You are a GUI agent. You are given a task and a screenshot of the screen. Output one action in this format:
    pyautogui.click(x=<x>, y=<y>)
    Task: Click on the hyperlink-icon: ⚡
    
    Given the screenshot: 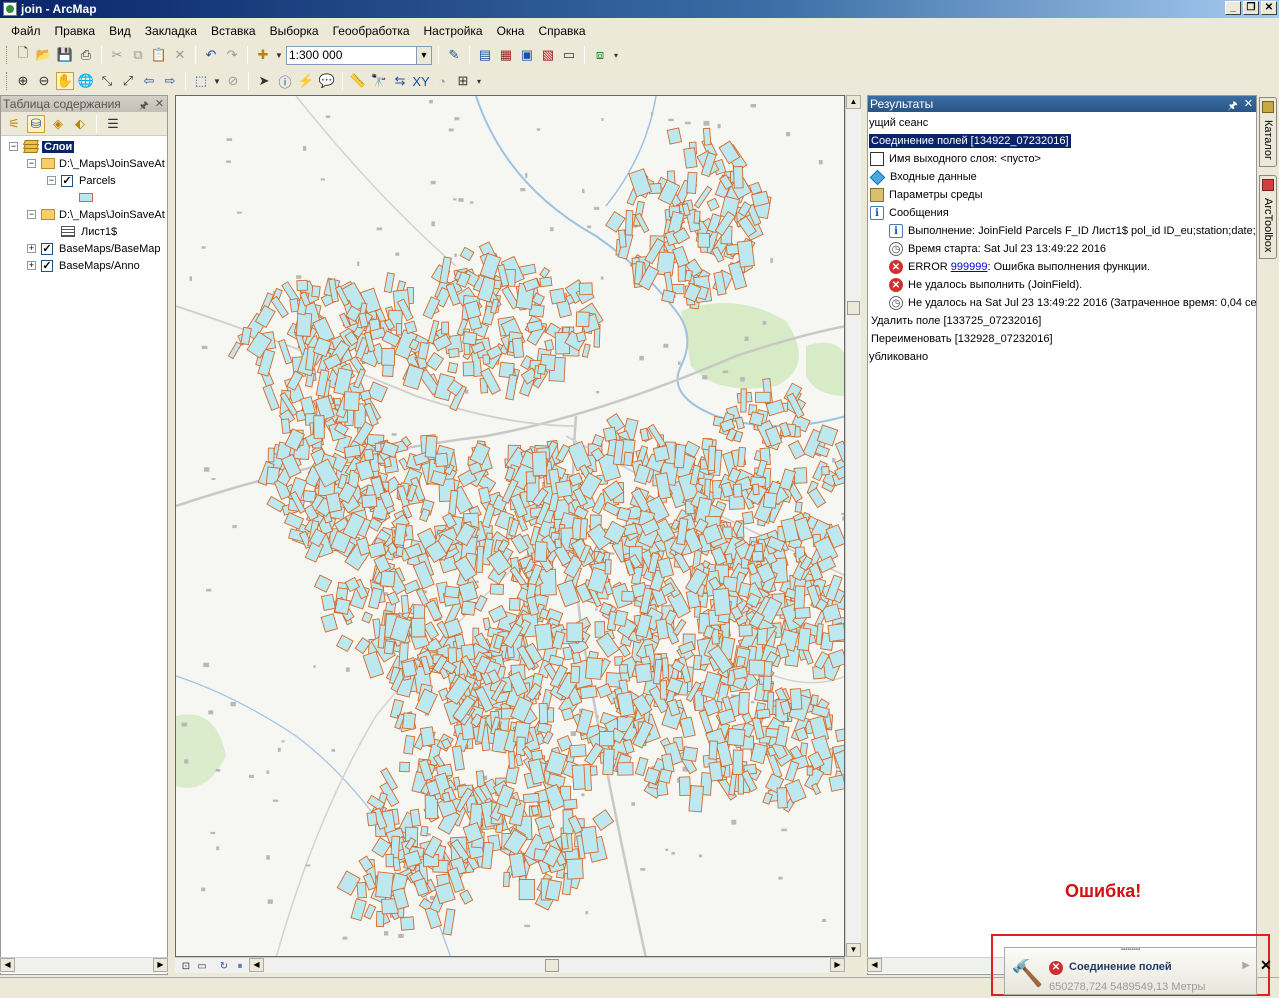 What is the action you would take?
    pyautogui.click(x=306, y=81)
    